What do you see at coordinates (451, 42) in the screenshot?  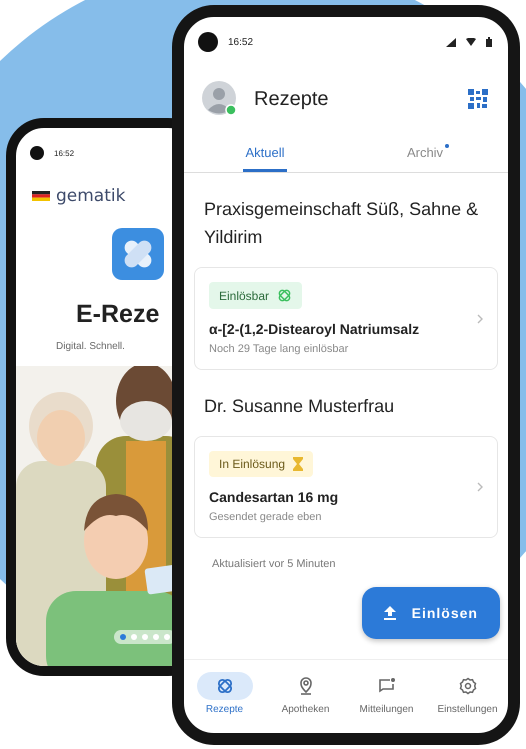 I see `signal-icon` at bounding box center [451, 42].